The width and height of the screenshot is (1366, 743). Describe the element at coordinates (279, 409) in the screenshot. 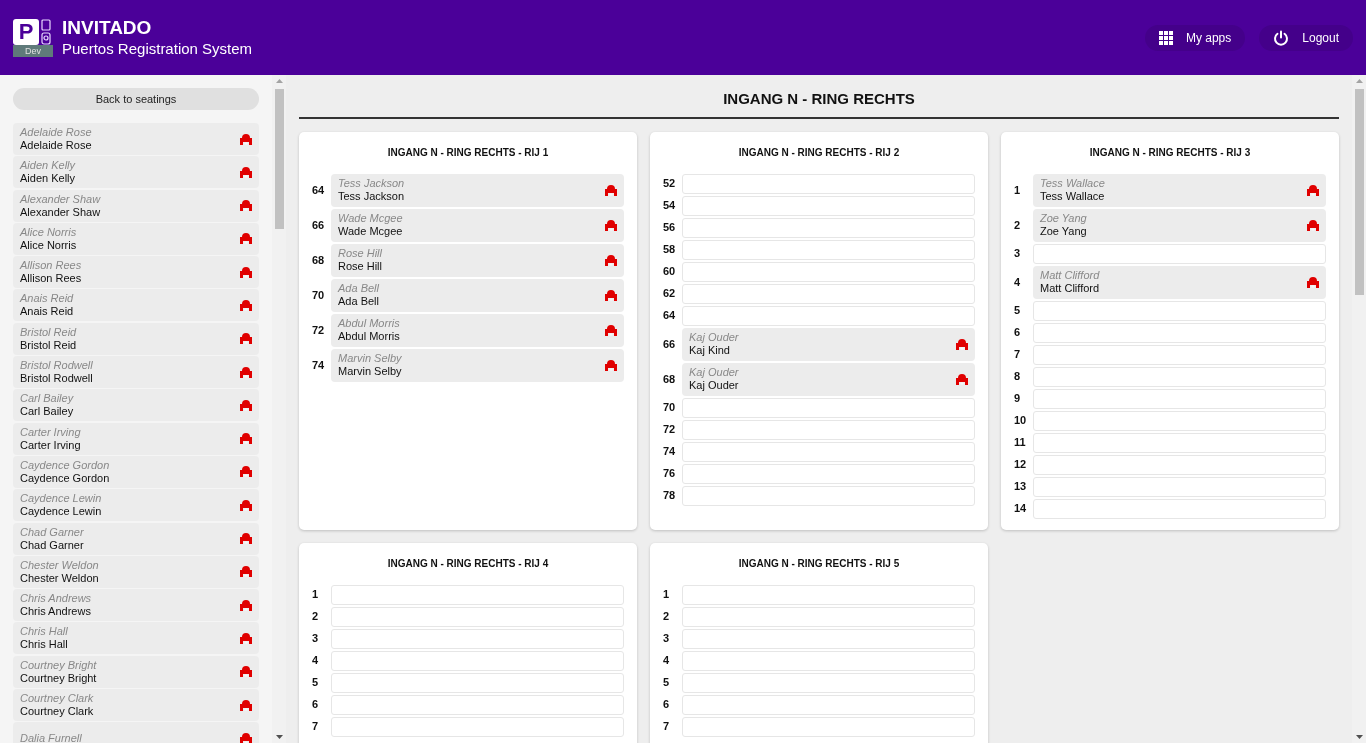

I see `scrollbar` at that location.